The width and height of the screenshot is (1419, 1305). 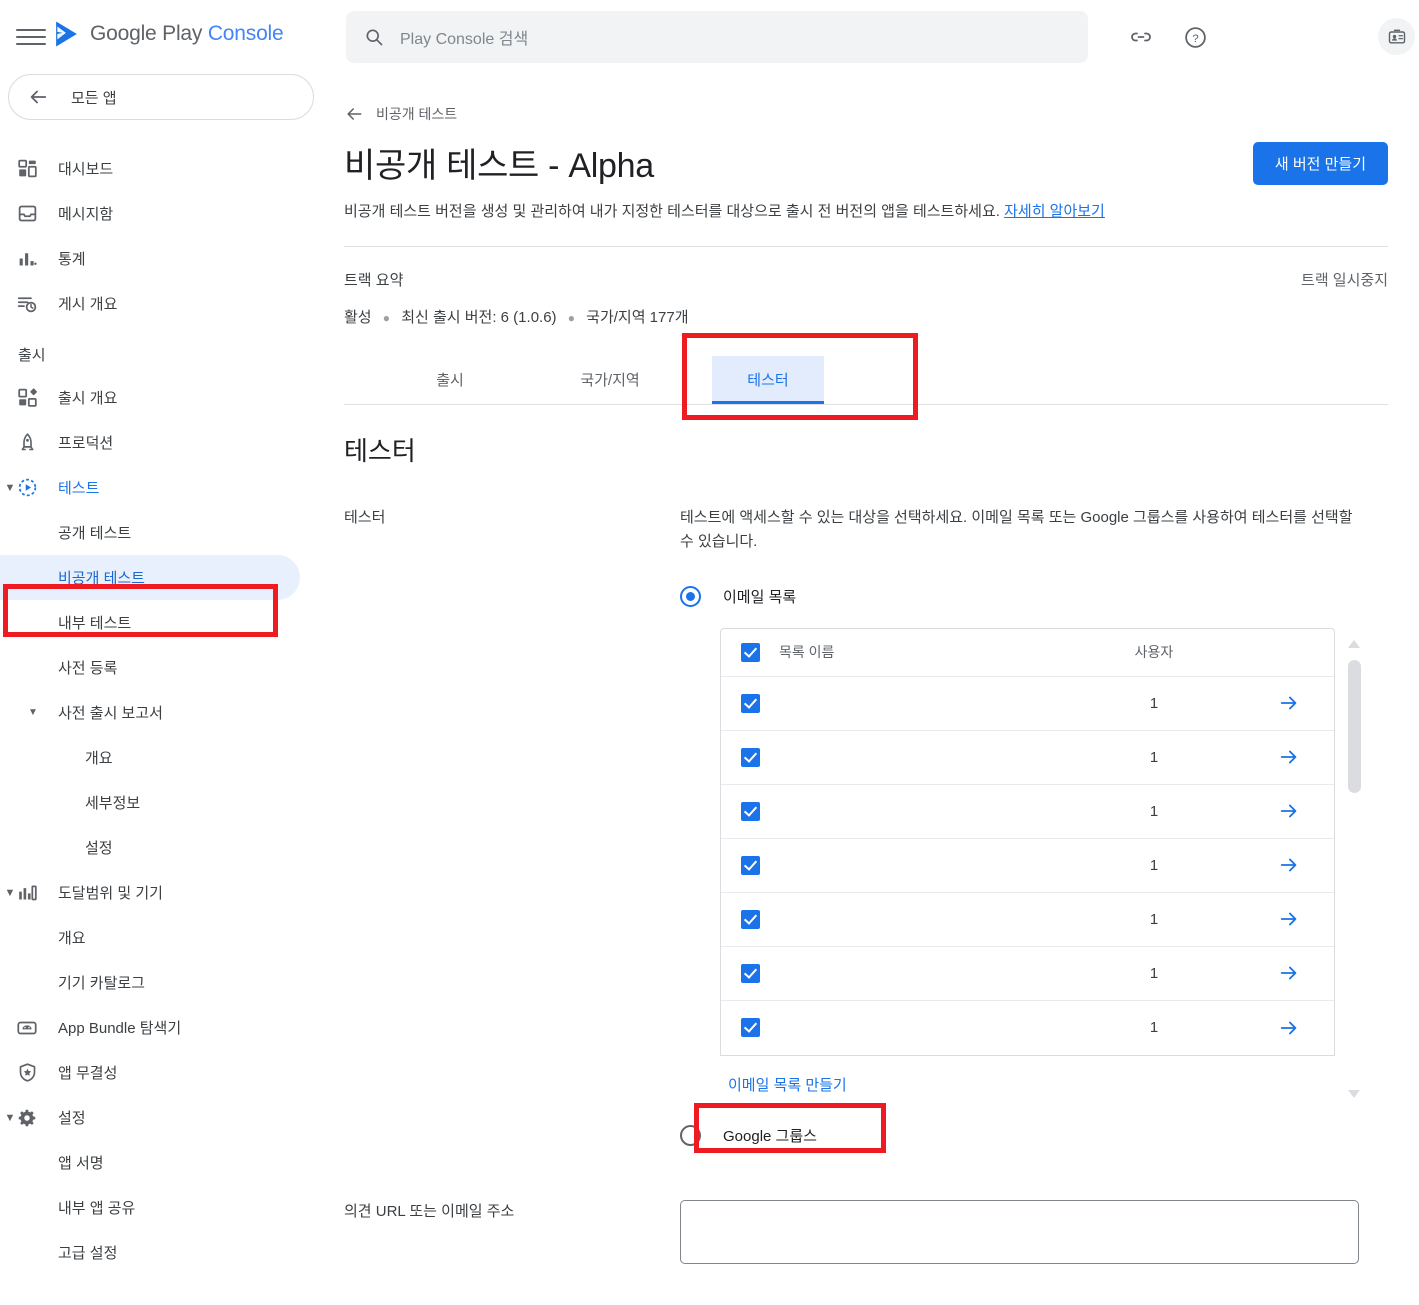 What do you see at coordinates (417, 114) in the screenshot?
I see `breadcrumb-label: 비공개 테스트` at bounding box center [417, 114].